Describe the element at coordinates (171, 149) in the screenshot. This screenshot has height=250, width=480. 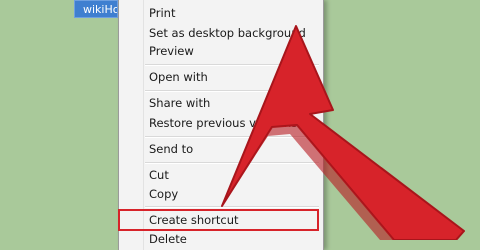
I see `menu-item-send-to: Send to` at that location.